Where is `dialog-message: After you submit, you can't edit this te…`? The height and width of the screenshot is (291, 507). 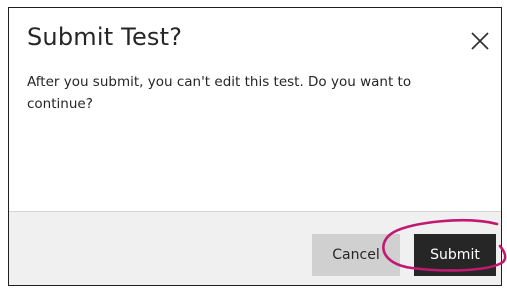 dialog-message: After you submit, you can't edit this te… is located at coordinates (219, 93).